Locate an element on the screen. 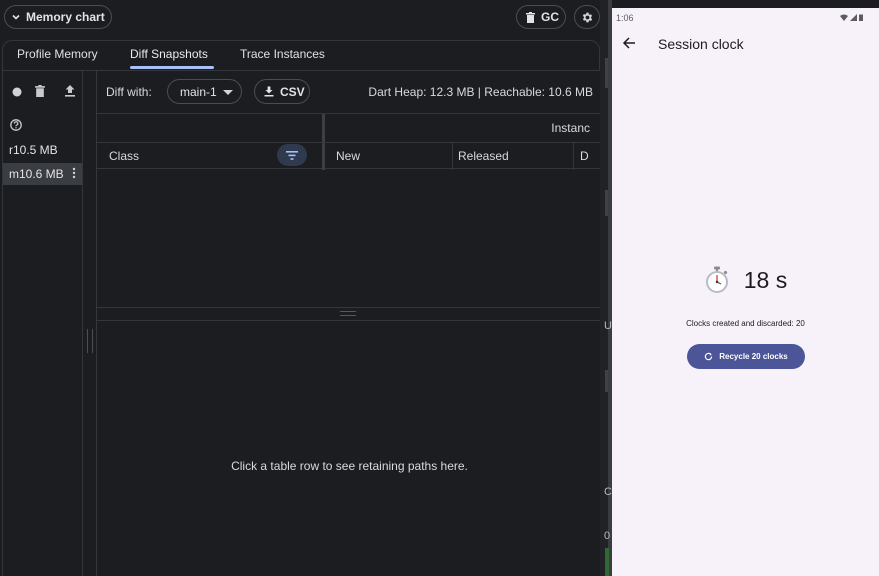 Image resolution: width=879 pixels, height=576 pixels. strip-letter: 0 is located at coordinates (607, 536).